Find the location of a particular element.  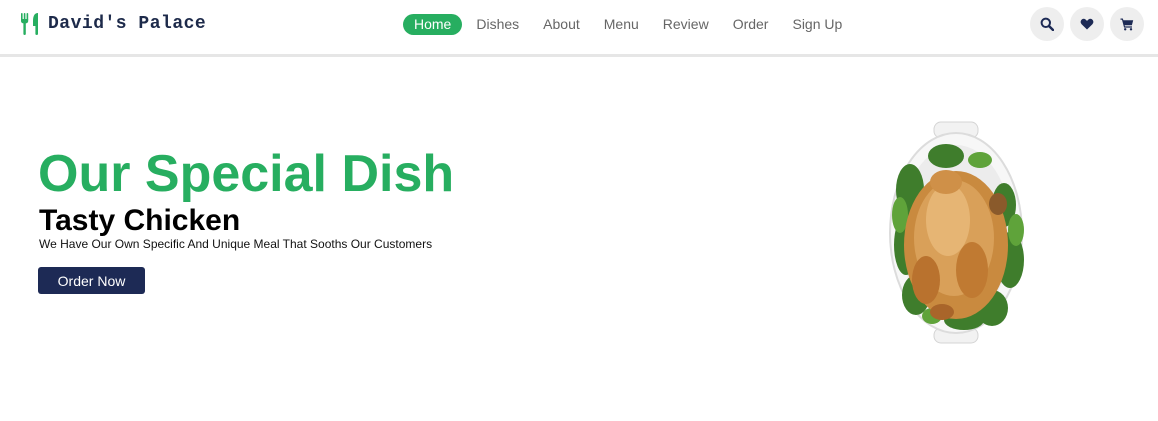

nav-about: About is located at coordinates (561, 24).